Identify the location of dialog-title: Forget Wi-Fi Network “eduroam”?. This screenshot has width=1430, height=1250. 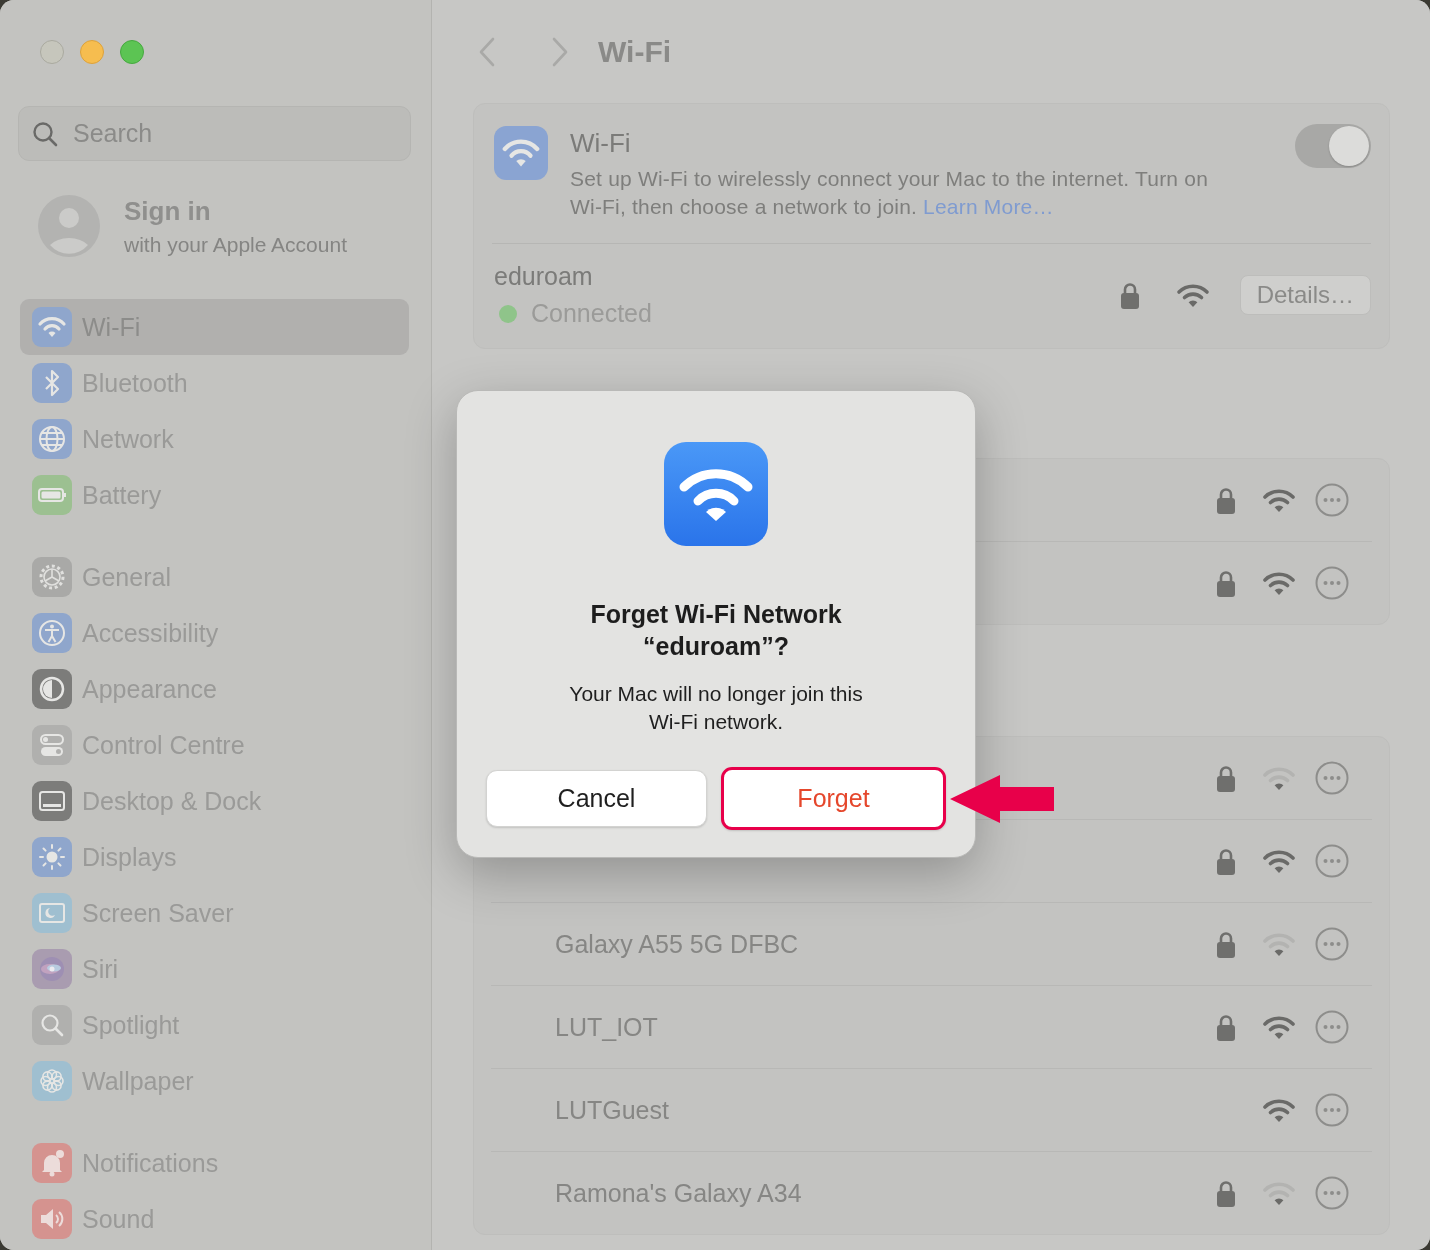
(716, 630).